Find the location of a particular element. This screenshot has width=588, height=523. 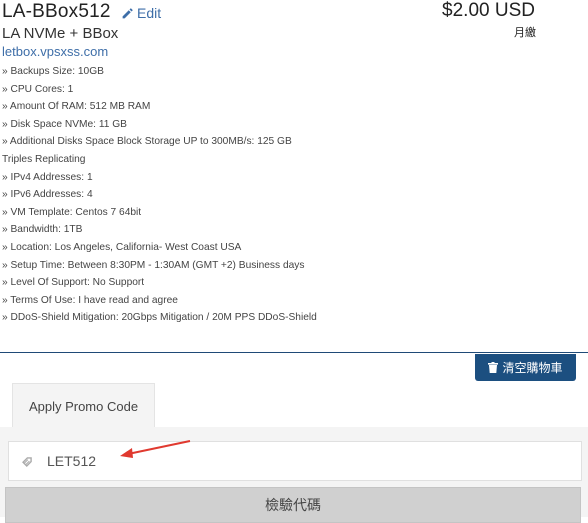

trash-icon is located at coordinates (493, 367).